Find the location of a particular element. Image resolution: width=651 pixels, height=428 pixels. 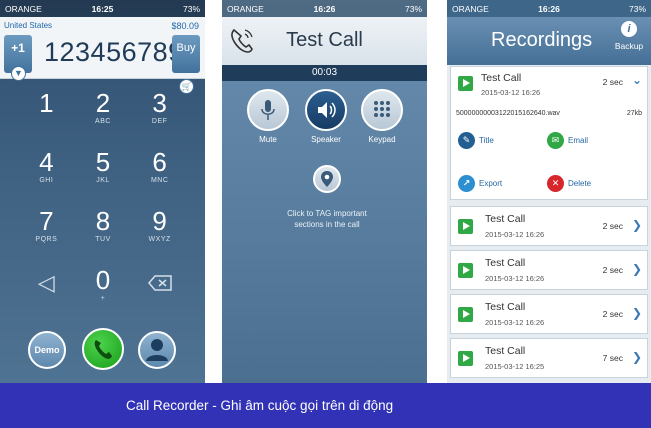

phone-icon is located at coordinates (103, 349).